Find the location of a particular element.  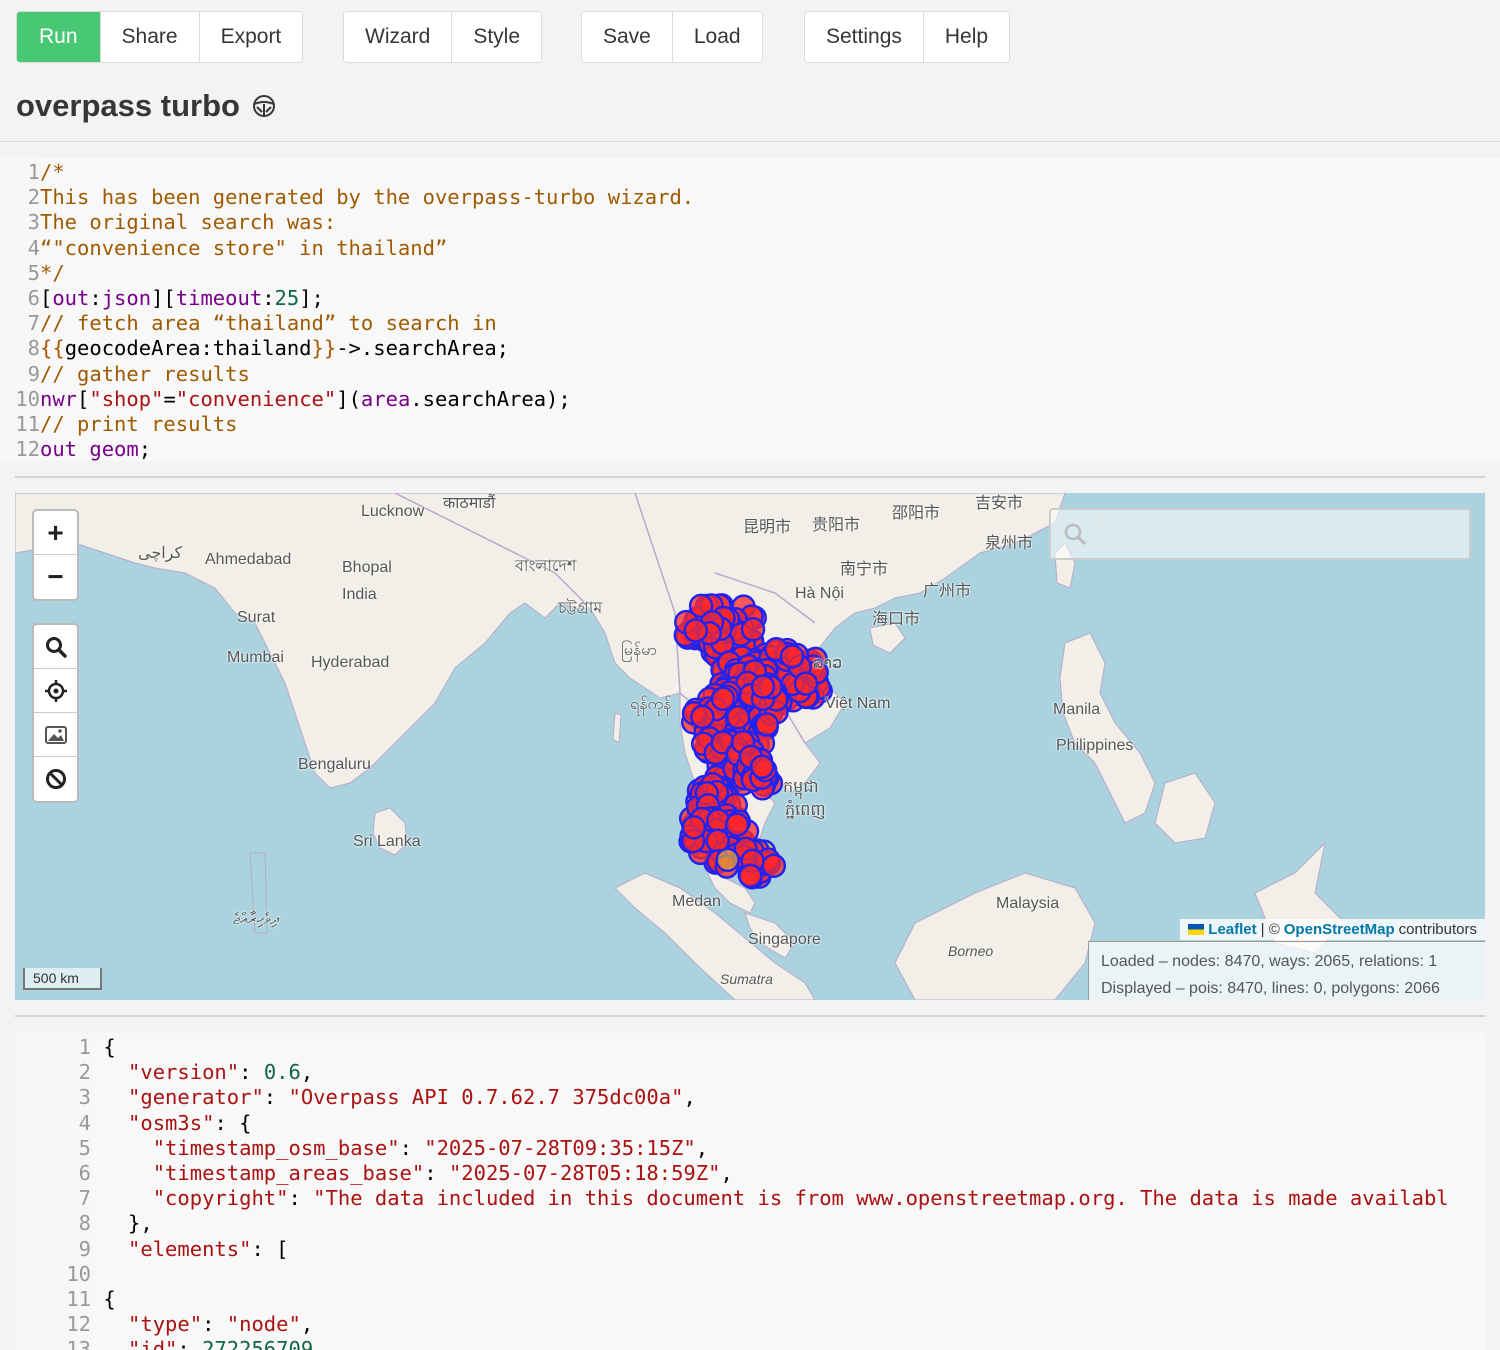

output-line: 4 "osm3s": { is located at coordinates (133, 1123).